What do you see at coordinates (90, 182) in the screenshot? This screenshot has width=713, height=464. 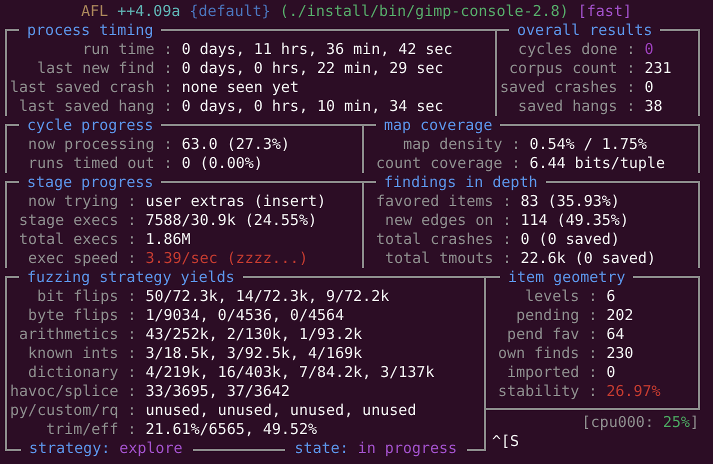 I see `panel-title: stage progress` at bounding box center [90, 182].